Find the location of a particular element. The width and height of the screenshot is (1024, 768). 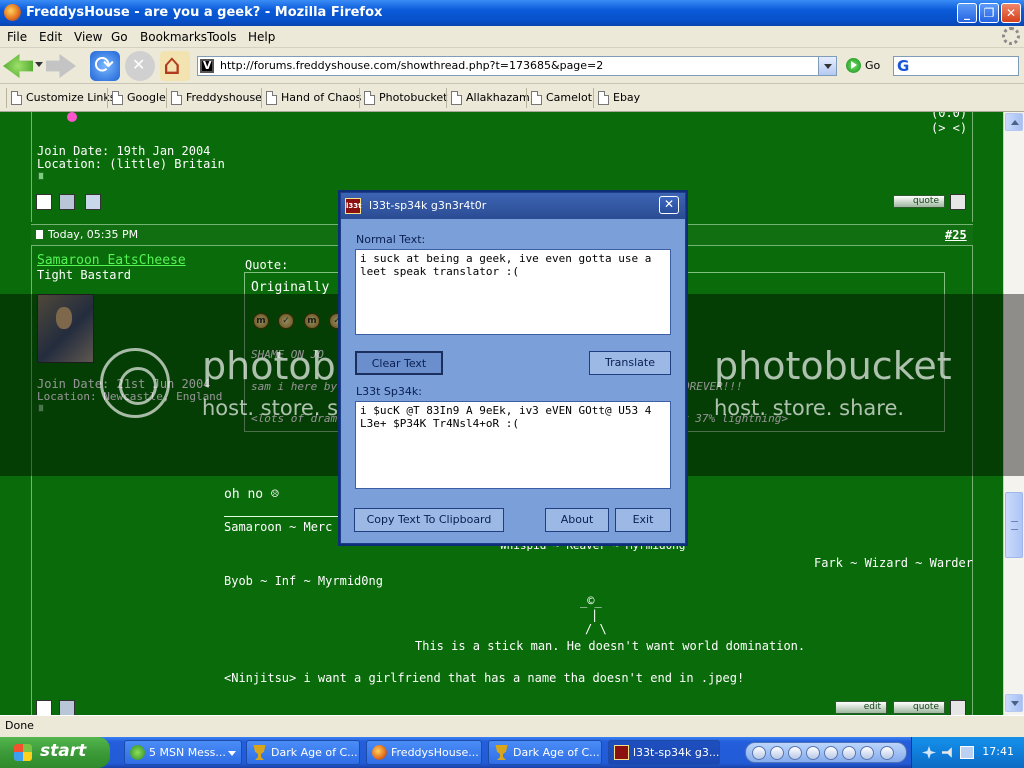

maximize-button: ❐ is located at coordinates (989, 13).